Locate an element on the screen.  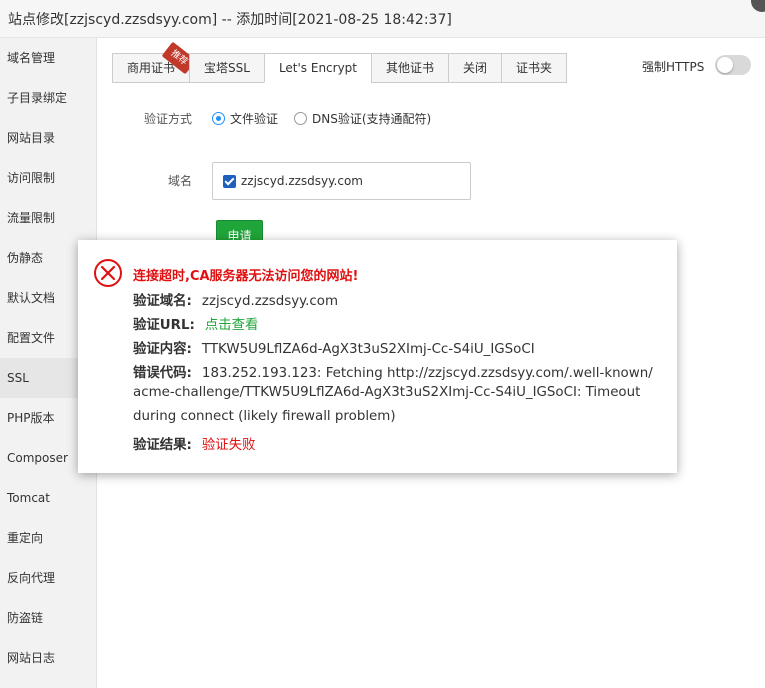
sidebar-item-redirect: 重定向 is located at coordinates (48, 538).